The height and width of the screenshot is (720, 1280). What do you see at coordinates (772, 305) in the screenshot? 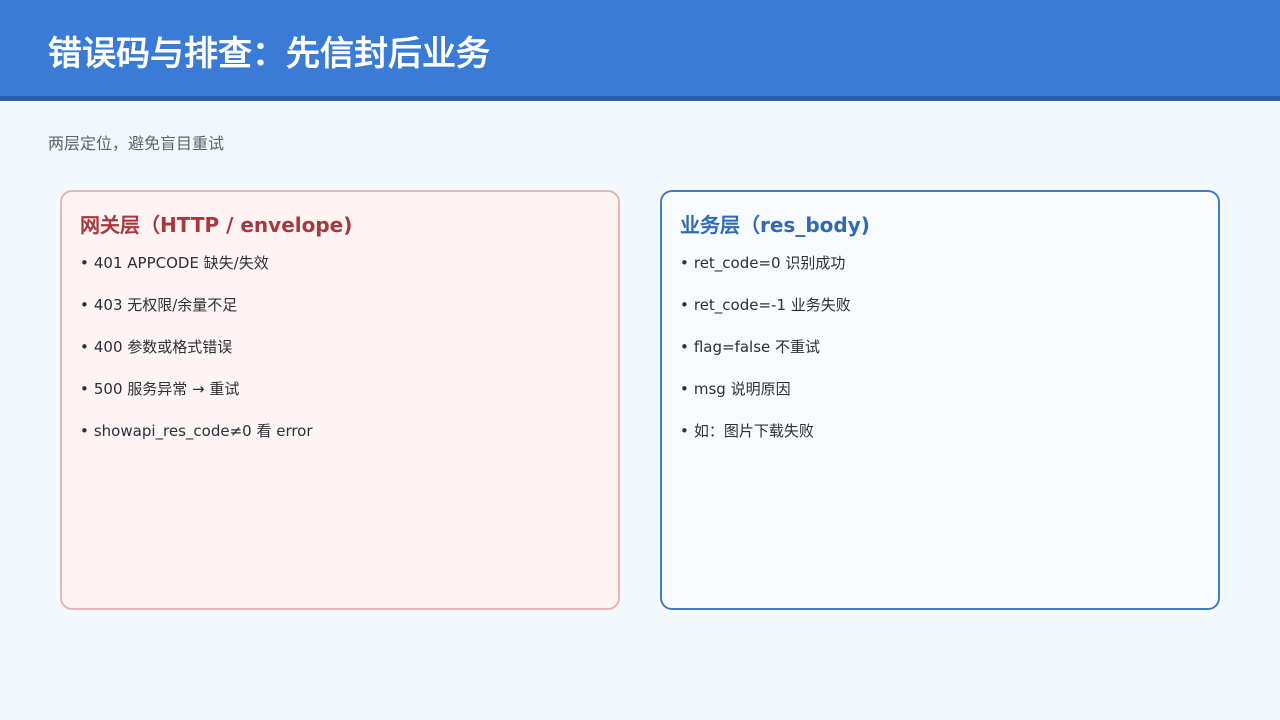
I see `list-item-text: ret_code=-1 业务失败` at bounding box center [772, 305].